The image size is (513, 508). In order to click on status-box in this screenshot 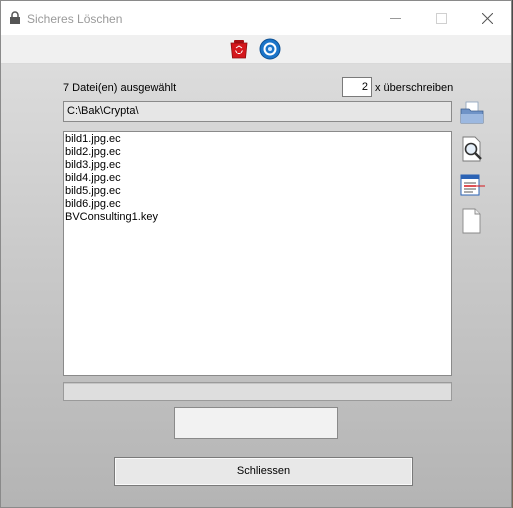, I will do `click(256, 423)`.